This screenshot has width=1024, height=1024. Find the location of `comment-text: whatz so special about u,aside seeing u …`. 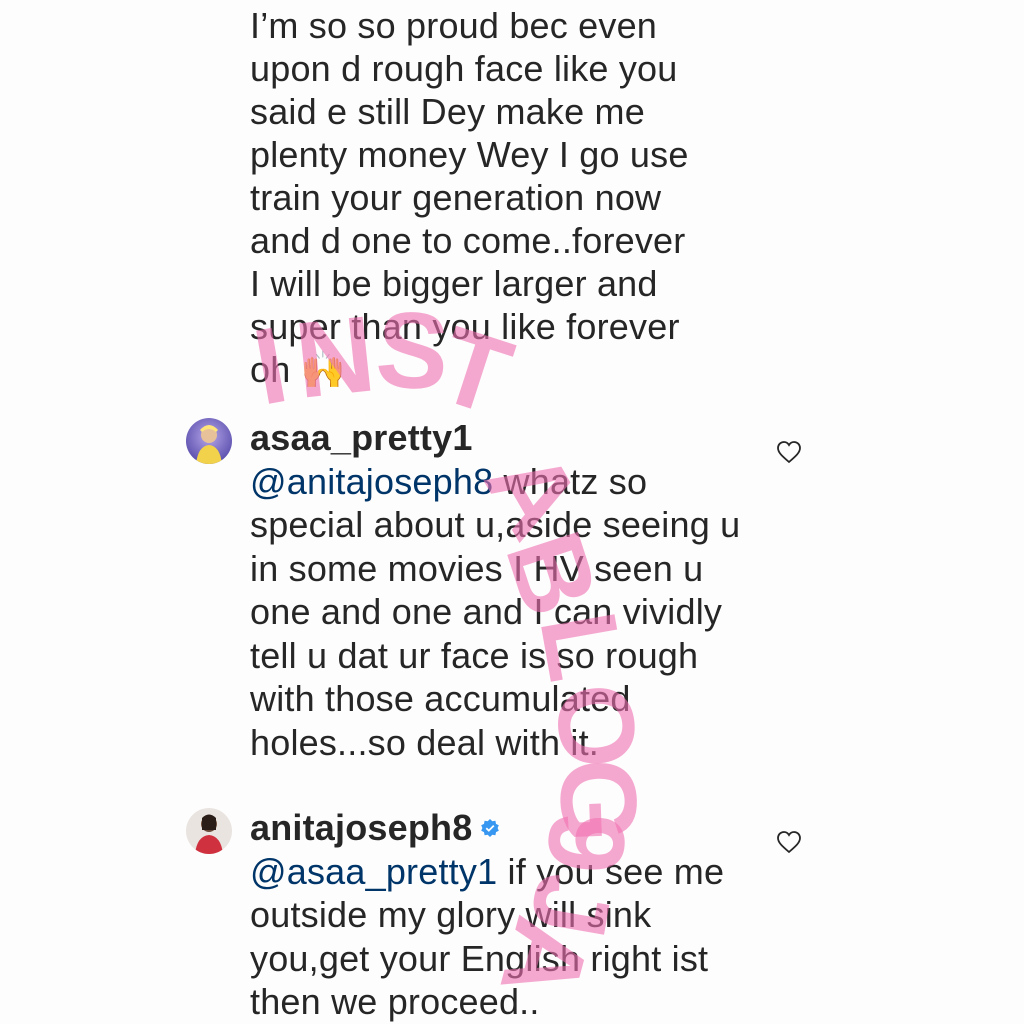

comment-text: whatz so special about u,aside seeing u … is located at coordinates (495, 611).